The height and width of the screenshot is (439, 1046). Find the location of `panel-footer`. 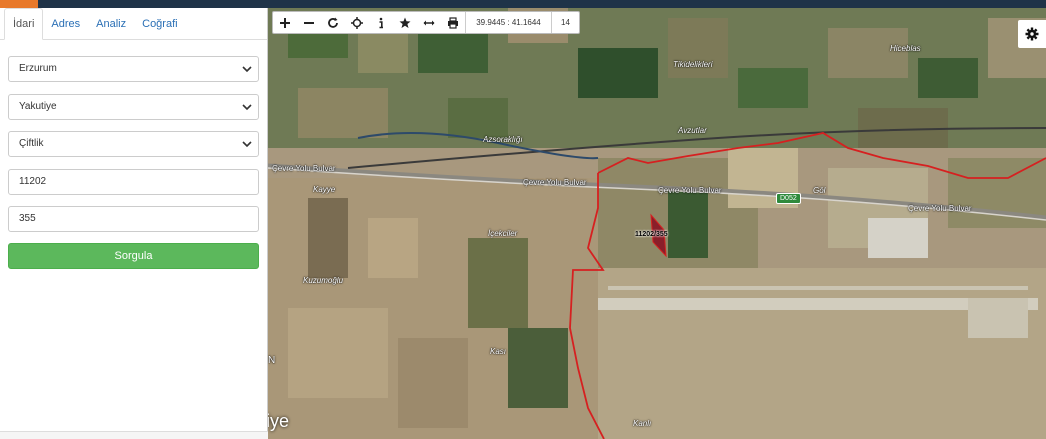

panel-footer is located at coordinates (134, 435).